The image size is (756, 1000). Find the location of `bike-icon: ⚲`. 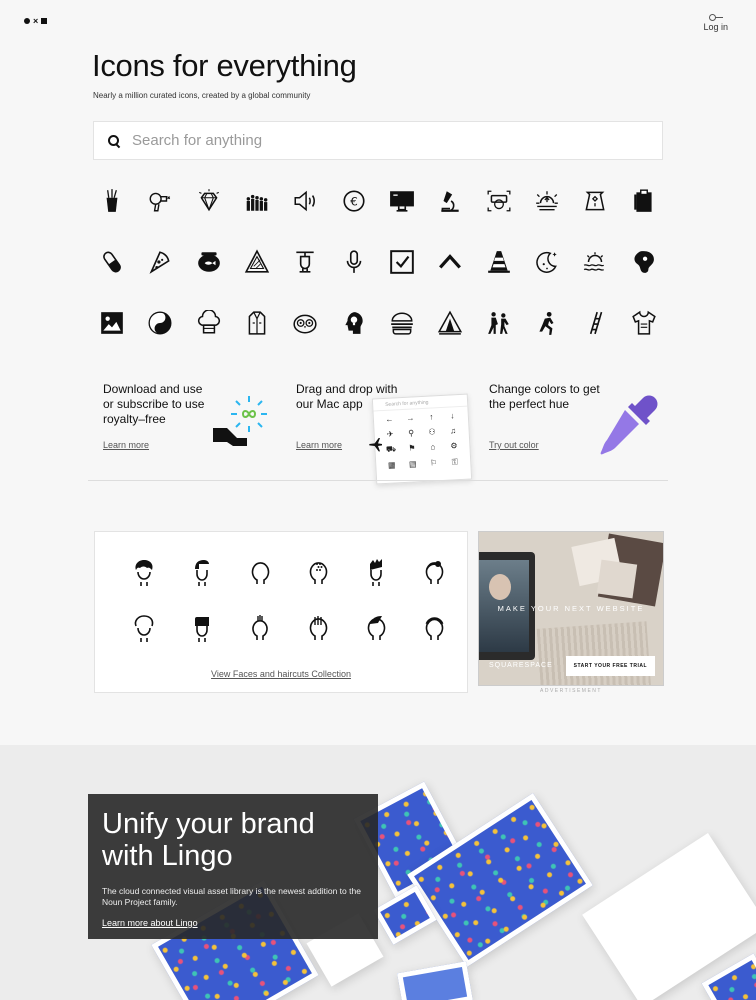

bike-icon: ⚲ is located at coordinates (411, 433).